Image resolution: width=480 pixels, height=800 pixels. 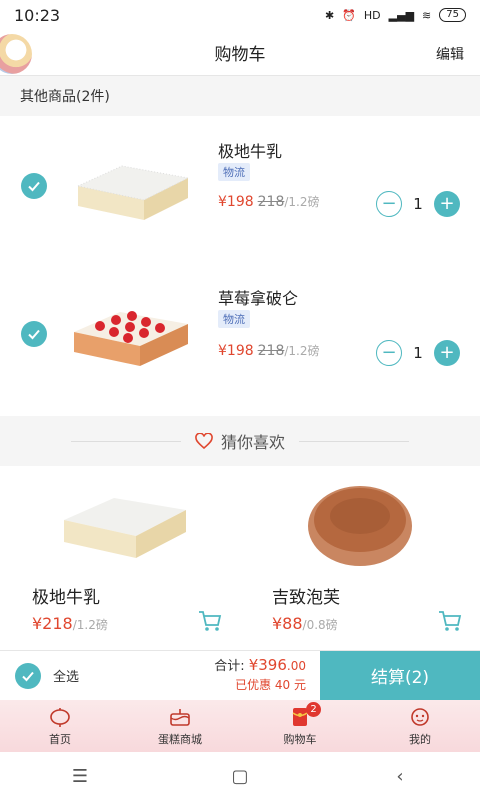 I want to click on mascot-icon, so click(x=16, y=54).